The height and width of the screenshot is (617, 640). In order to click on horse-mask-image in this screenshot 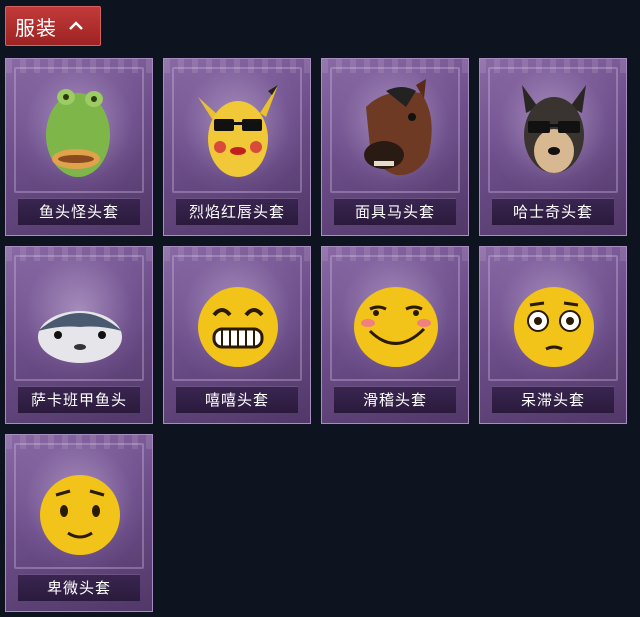, I will do `click(398, 127)`.